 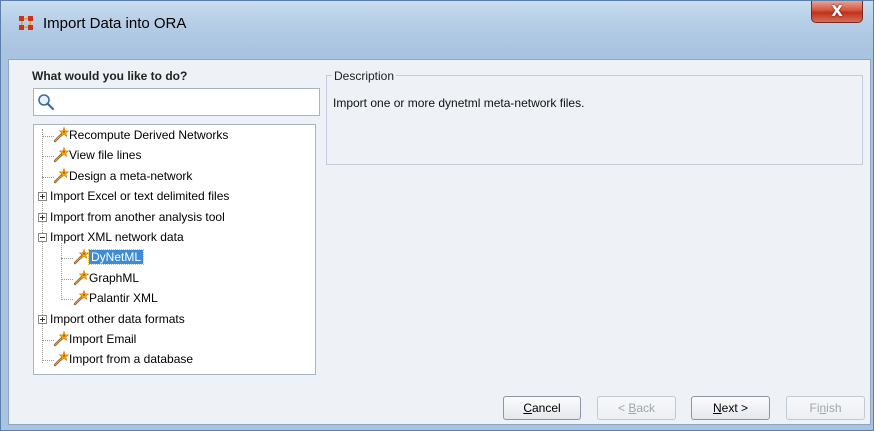 I want to click on close-icon: X, so click(x=837, y=11).